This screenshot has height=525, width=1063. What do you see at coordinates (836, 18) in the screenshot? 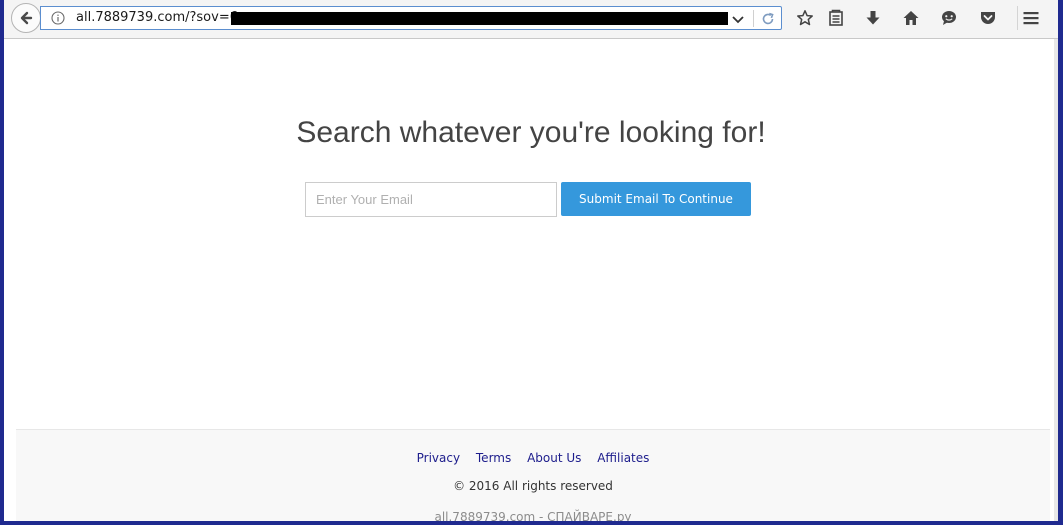
I see `reading-list-icon` at bounding box center [836, 18].